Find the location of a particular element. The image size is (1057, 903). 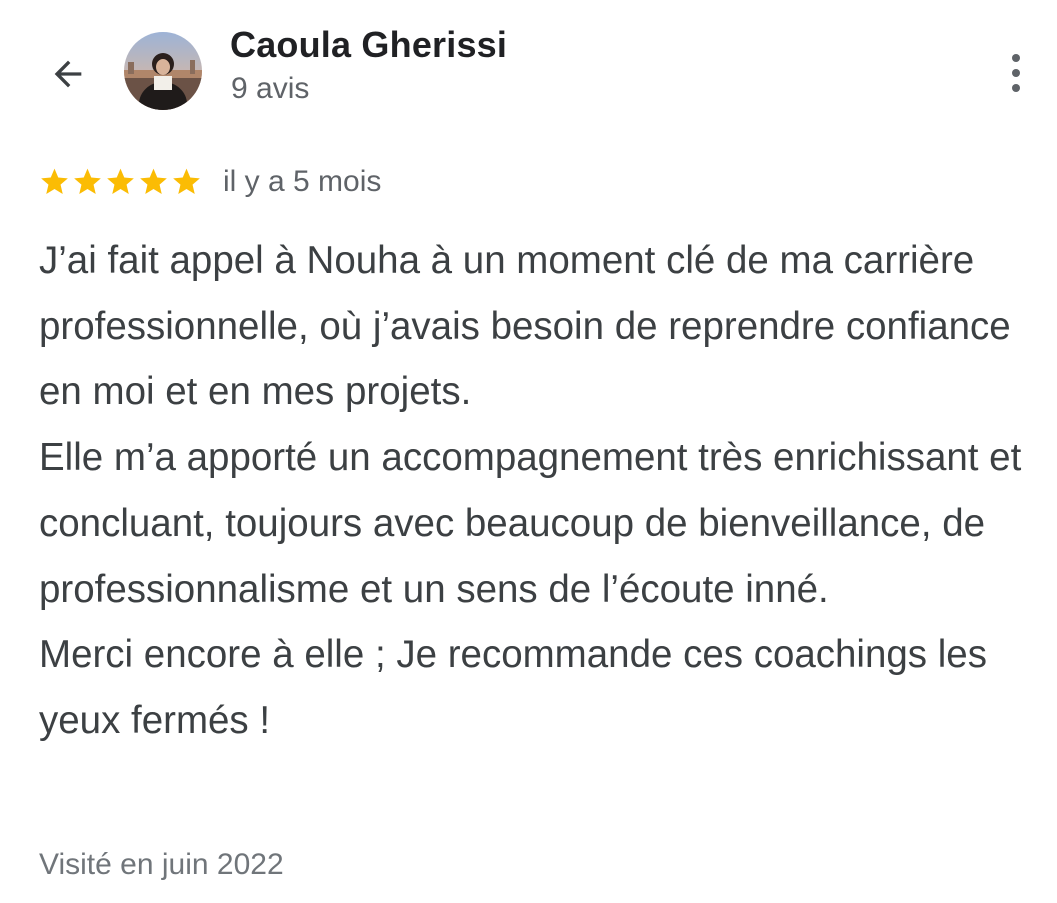

reviewer-name: Caoula Gherissi is located at coordinates (368, 45).